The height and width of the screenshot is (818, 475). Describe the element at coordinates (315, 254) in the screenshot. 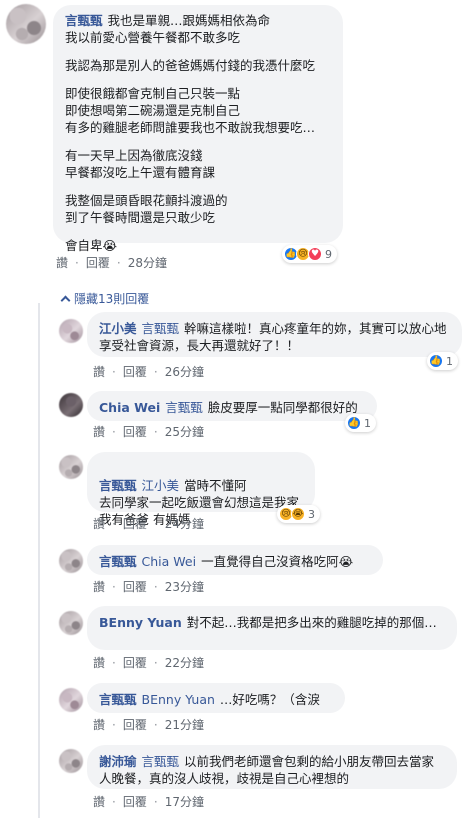

I see `love-reaction-icon: ♥` at that location.